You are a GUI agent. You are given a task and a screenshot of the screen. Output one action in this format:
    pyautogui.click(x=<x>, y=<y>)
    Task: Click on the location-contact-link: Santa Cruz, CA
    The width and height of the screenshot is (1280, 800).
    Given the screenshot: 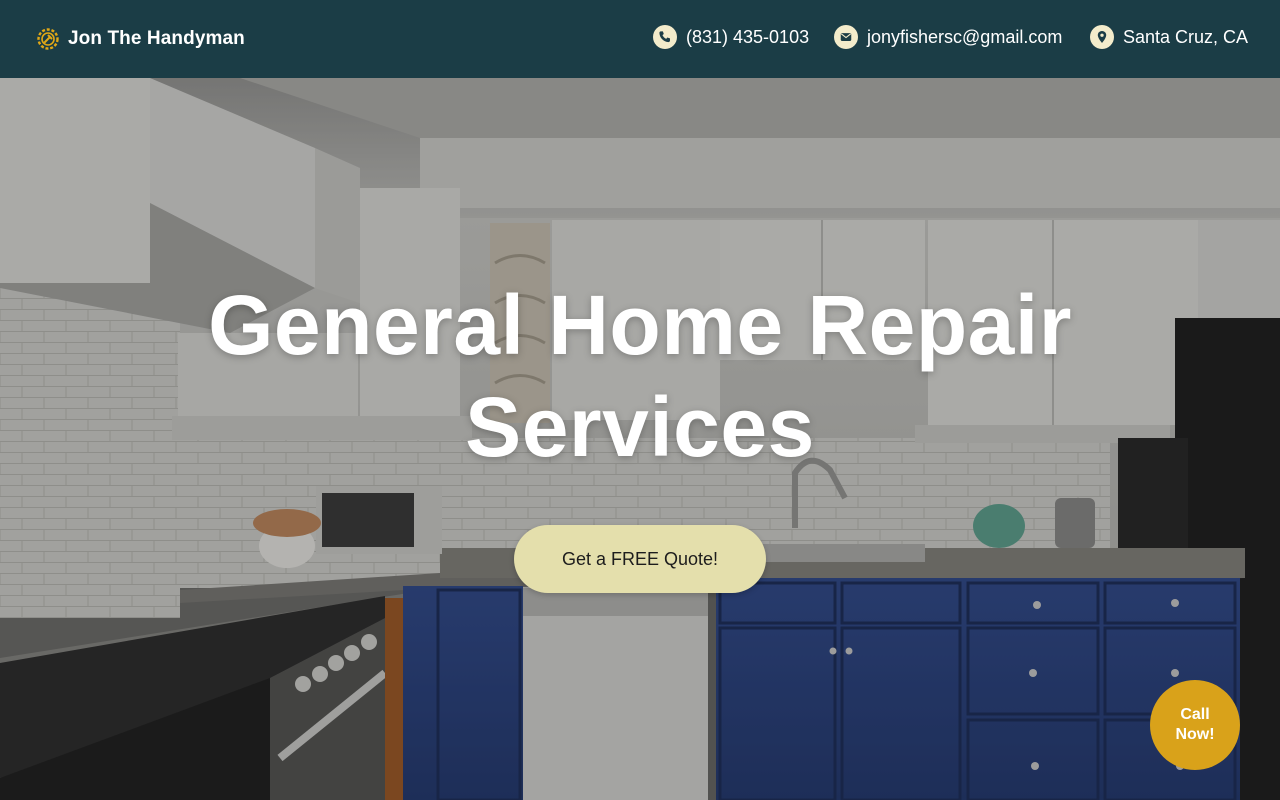 What is the action you would take?
    pyautogui.click(x=1169, y=37)
    